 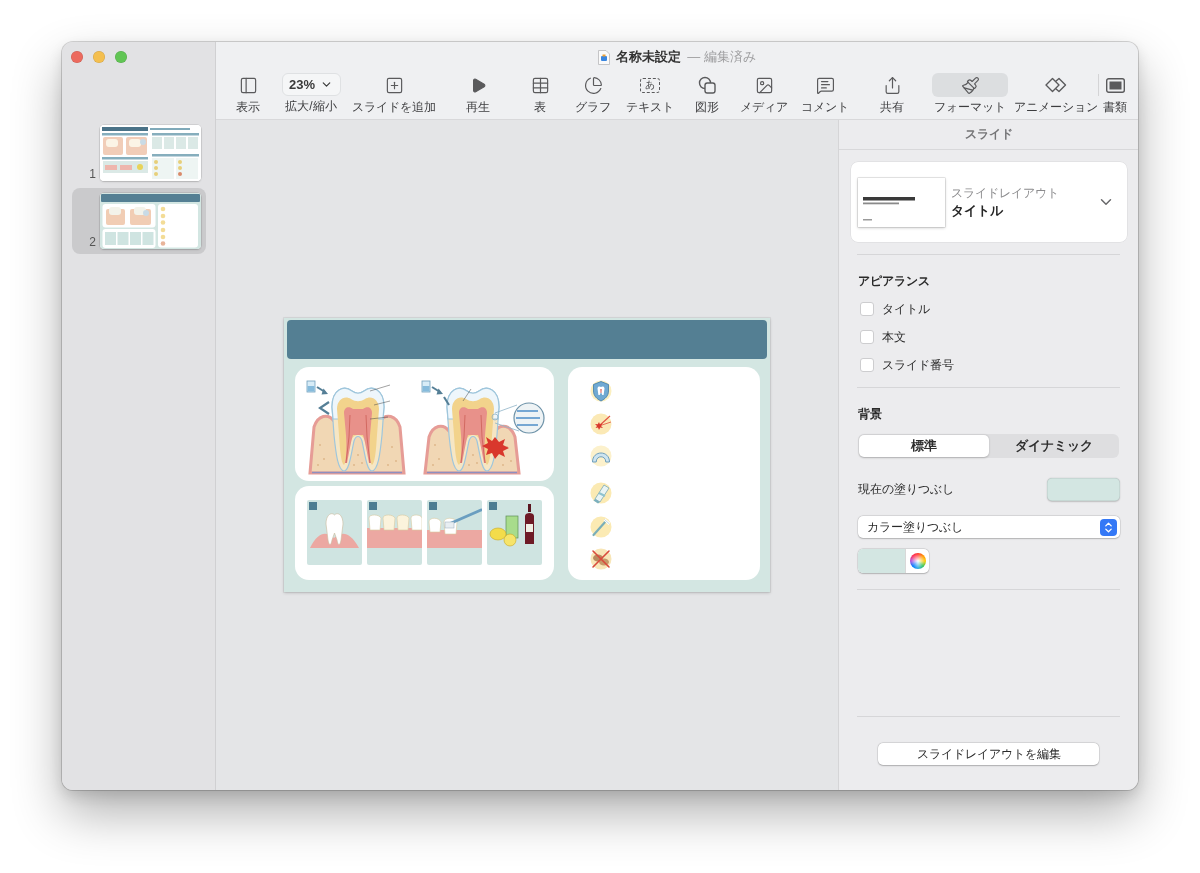 What do you see at coordinates (540, 85) in the screenshot?
I see `table-icon` at bounding box center [540, 85].